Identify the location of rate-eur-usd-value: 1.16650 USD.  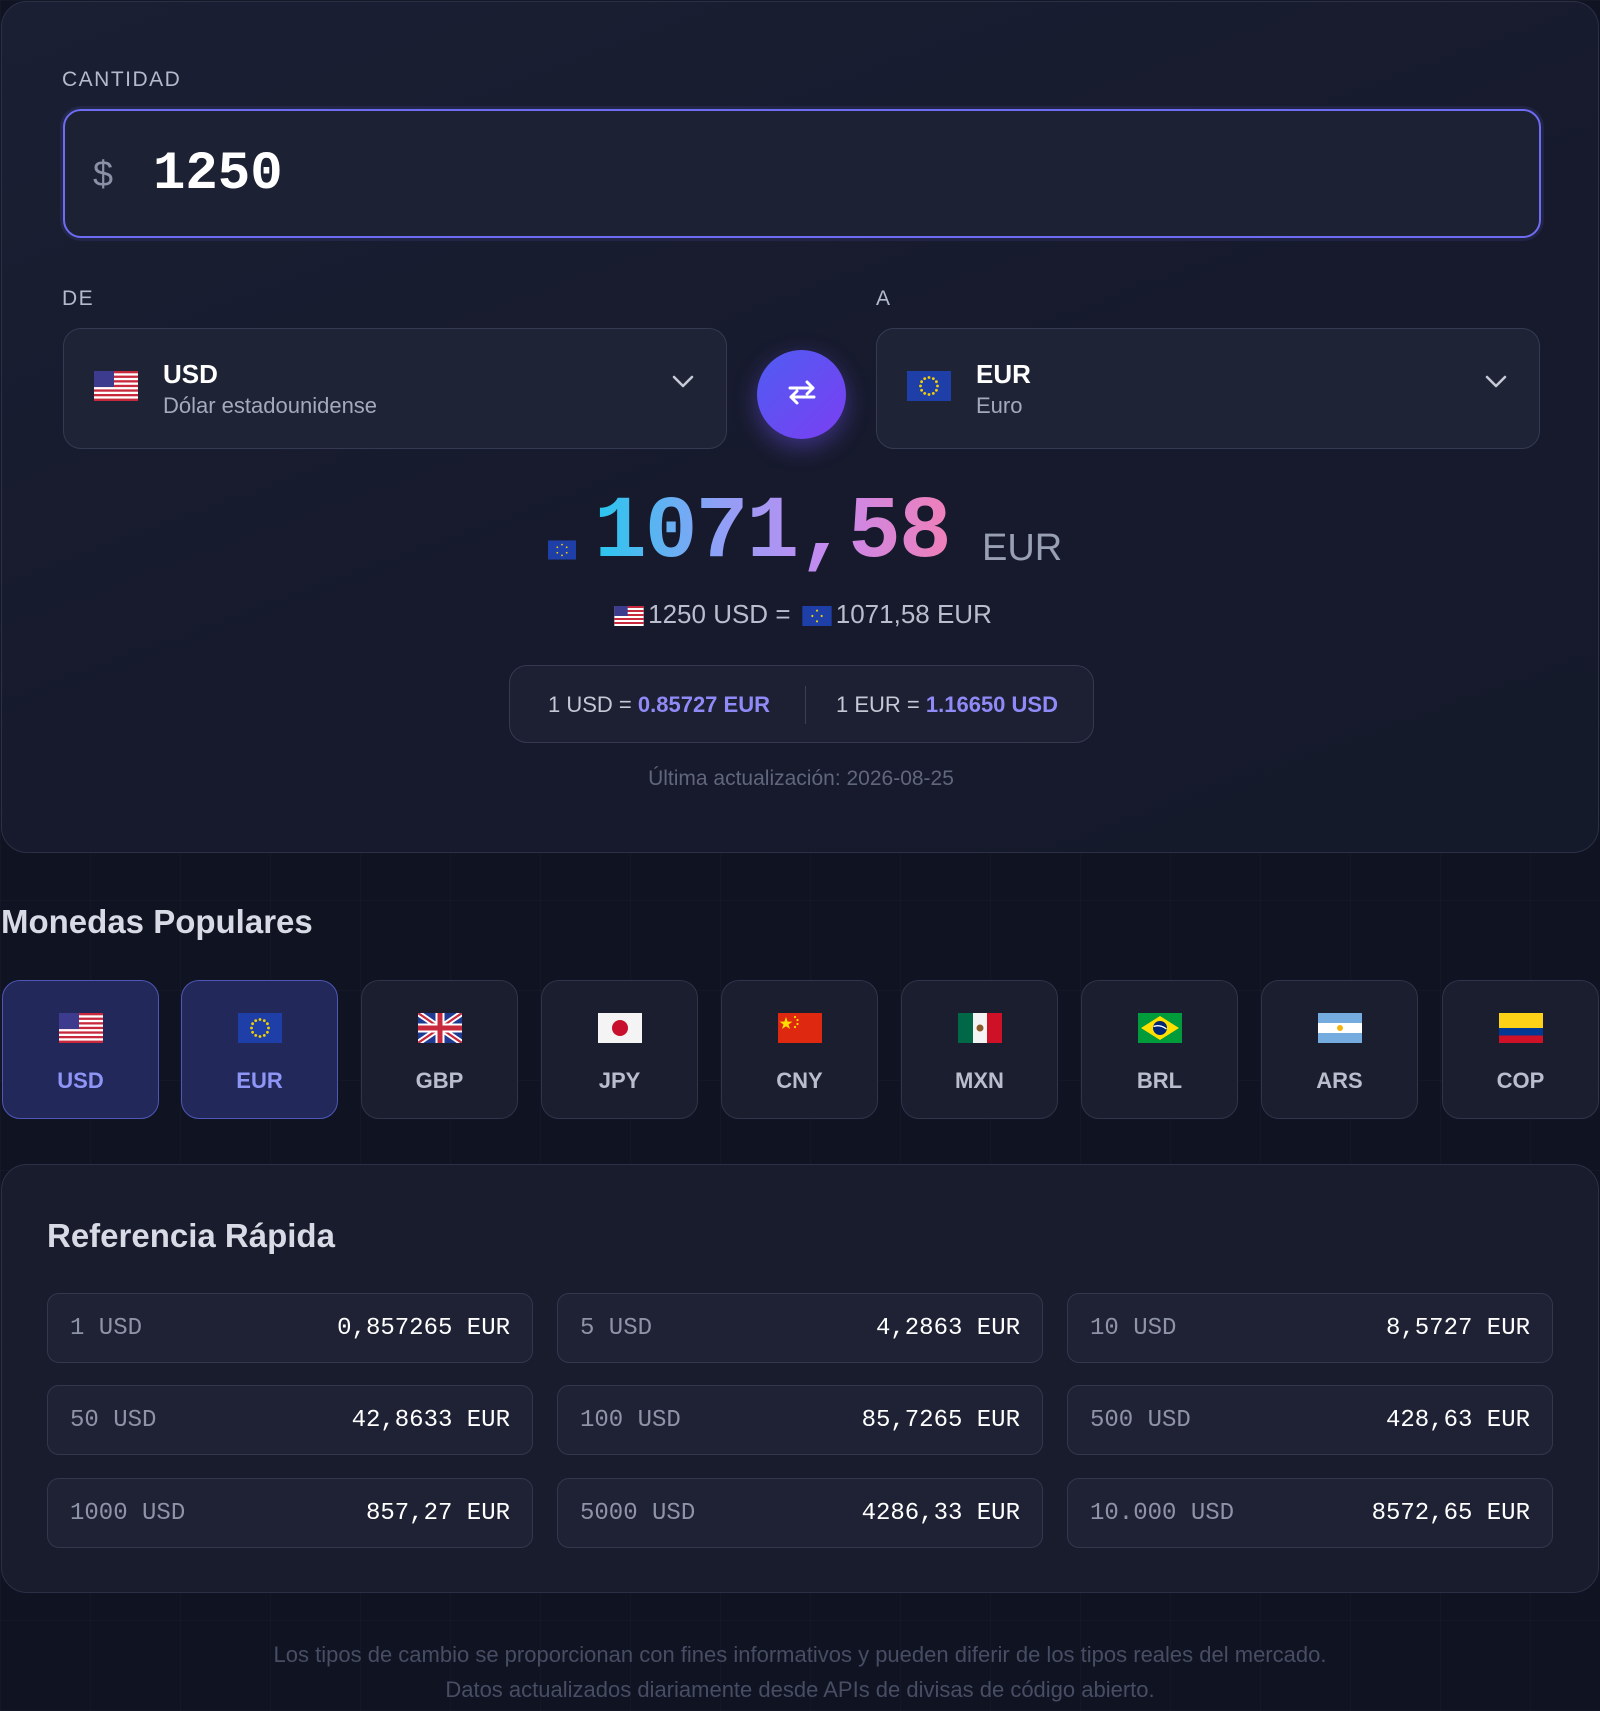
(991, 704).